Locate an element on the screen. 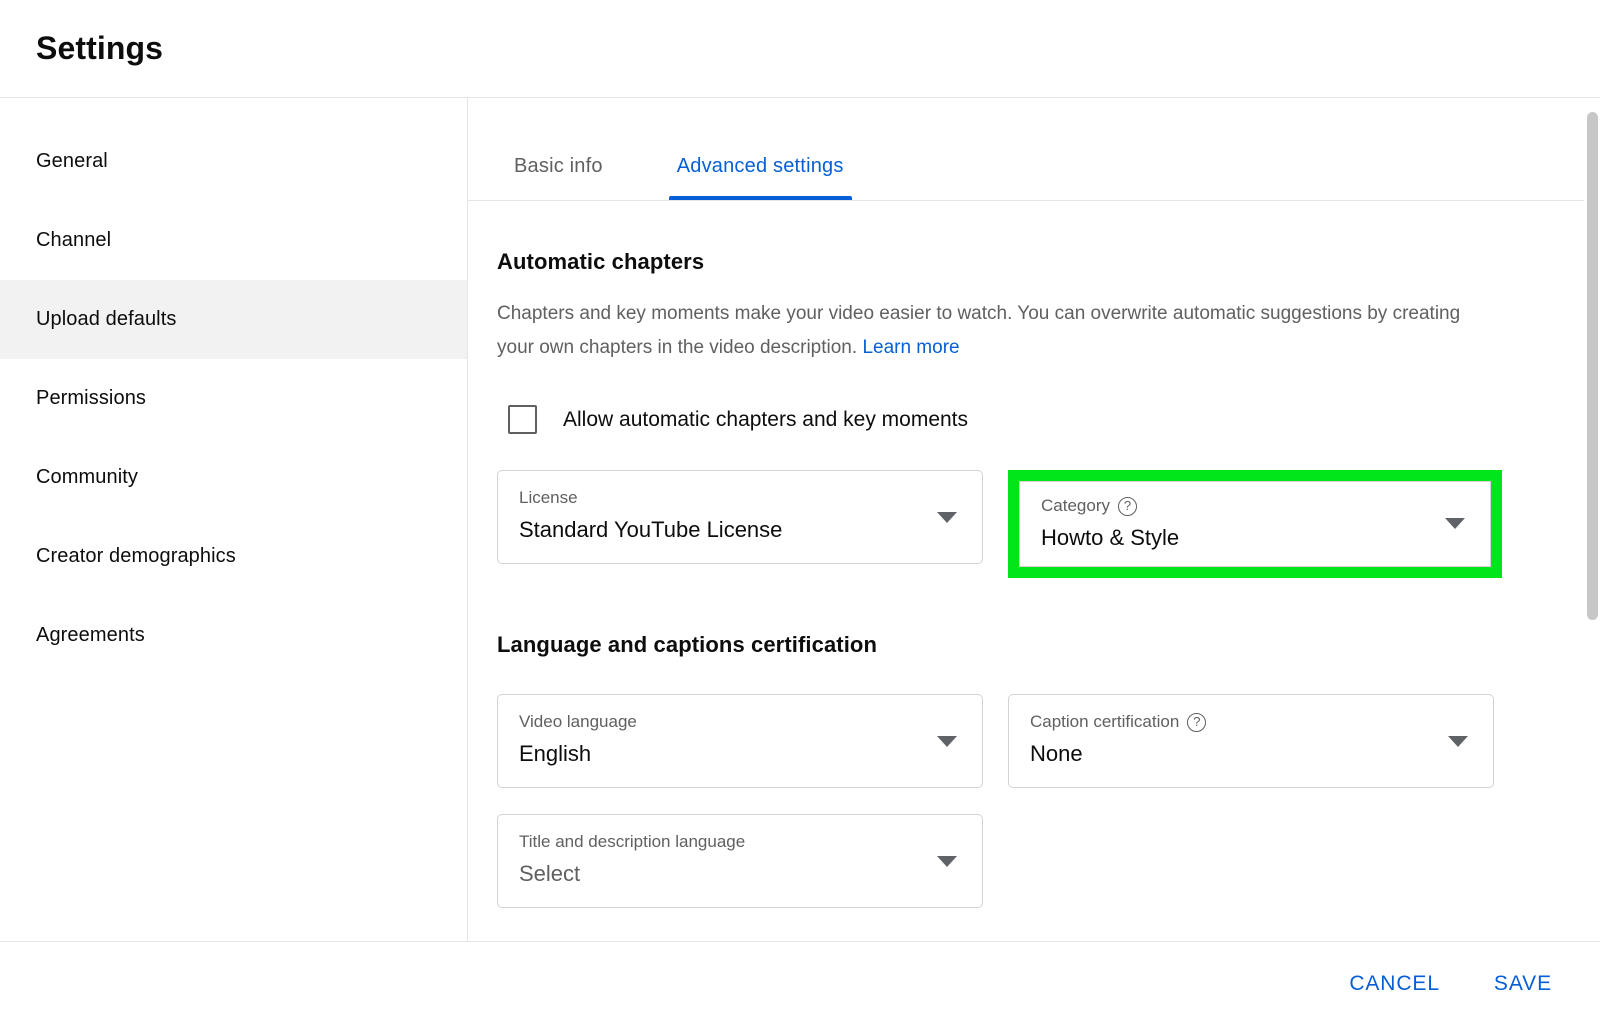 This screenshot has width=1600, height=1027. sidebar-item-agreements: Agreements is located at coordinates (233, 635).